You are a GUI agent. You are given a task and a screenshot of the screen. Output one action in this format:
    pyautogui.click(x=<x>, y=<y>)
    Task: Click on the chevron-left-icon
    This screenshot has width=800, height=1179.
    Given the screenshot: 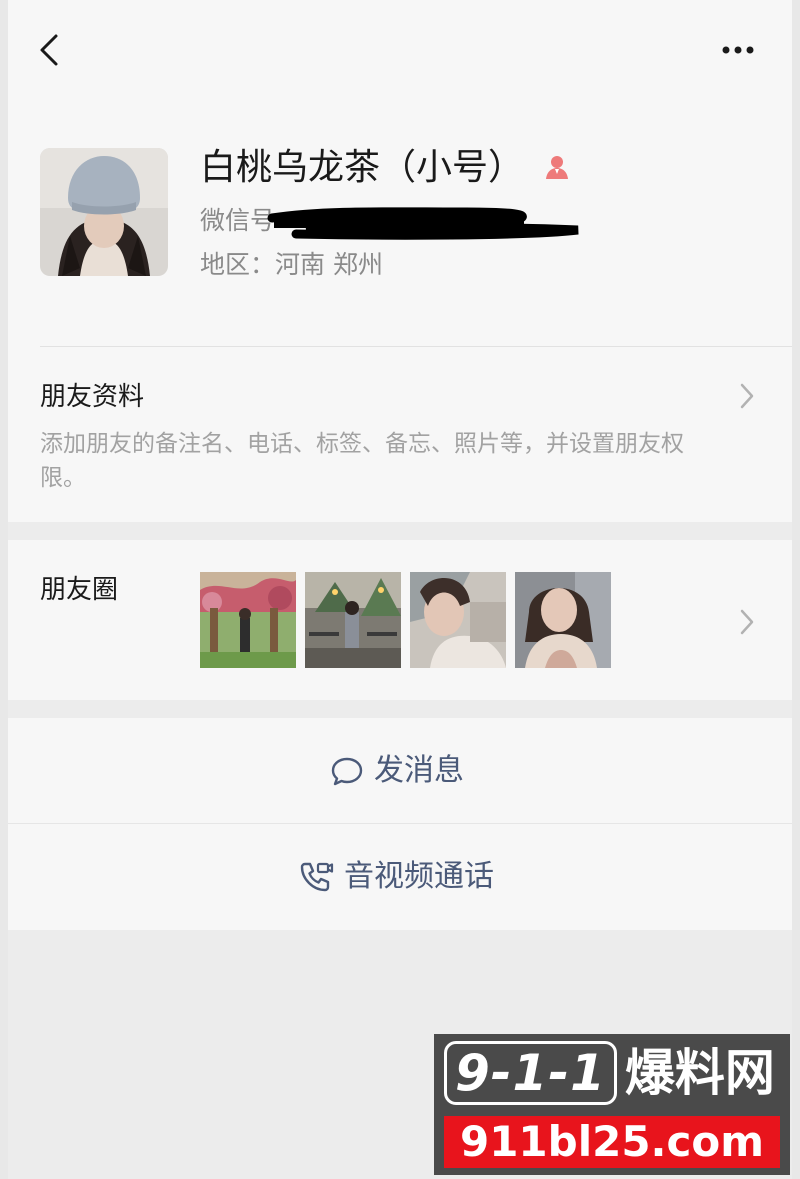 What is the action you would take?
    pyautogui.click(x=49, y=50)
    